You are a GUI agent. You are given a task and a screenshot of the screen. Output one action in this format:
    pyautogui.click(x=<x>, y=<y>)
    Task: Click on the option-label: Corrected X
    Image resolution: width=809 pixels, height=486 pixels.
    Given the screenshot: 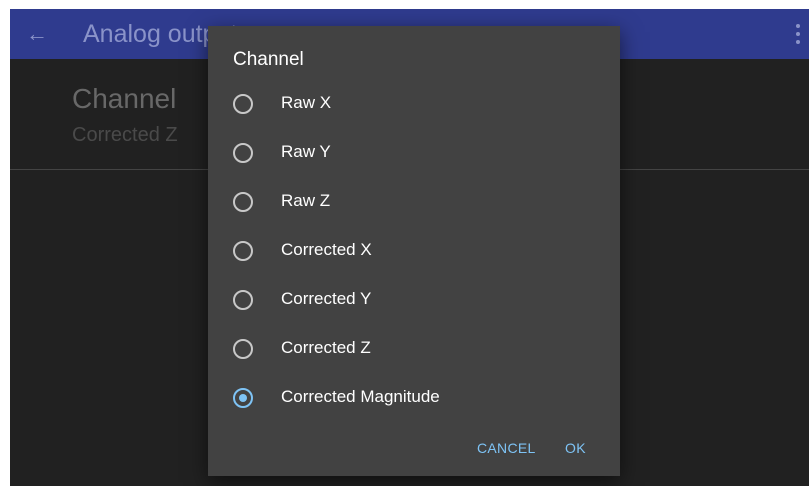 What is the action you would take?
    pyautogui.click(x=326, y=249)
    